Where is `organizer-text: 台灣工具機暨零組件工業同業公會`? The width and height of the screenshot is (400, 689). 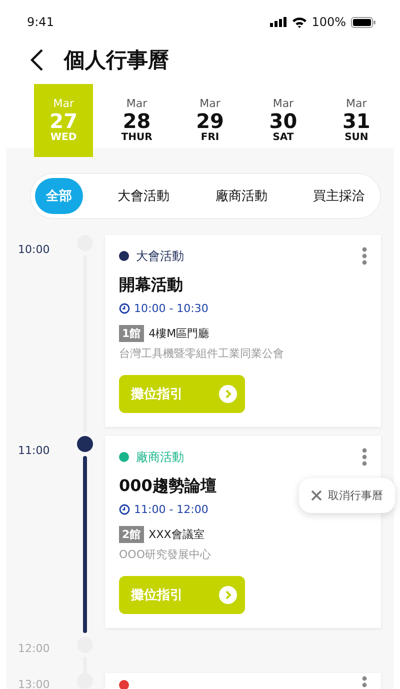
organizer-text: 台灣工具機暨零組件工業同業公會 is located at coordinates (202, 353).